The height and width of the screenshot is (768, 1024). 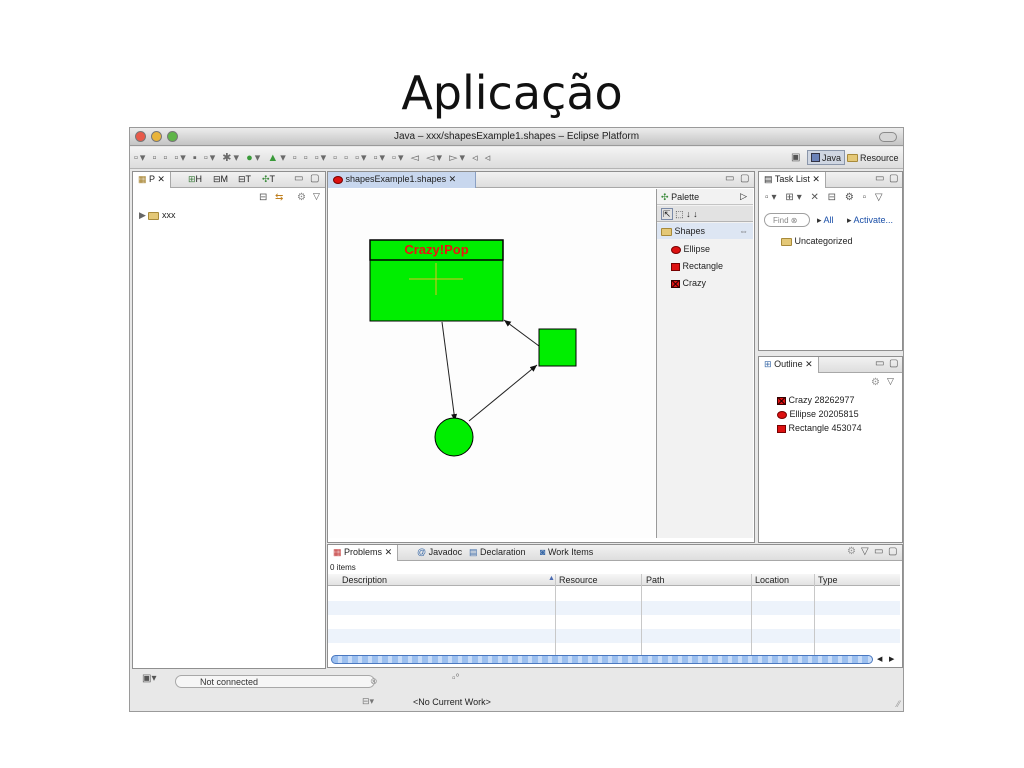 What do you see at coordinates (873, 157) in the screenshot?
I see `perspective-resource-button: Resource` at bounding box center [873, 157].